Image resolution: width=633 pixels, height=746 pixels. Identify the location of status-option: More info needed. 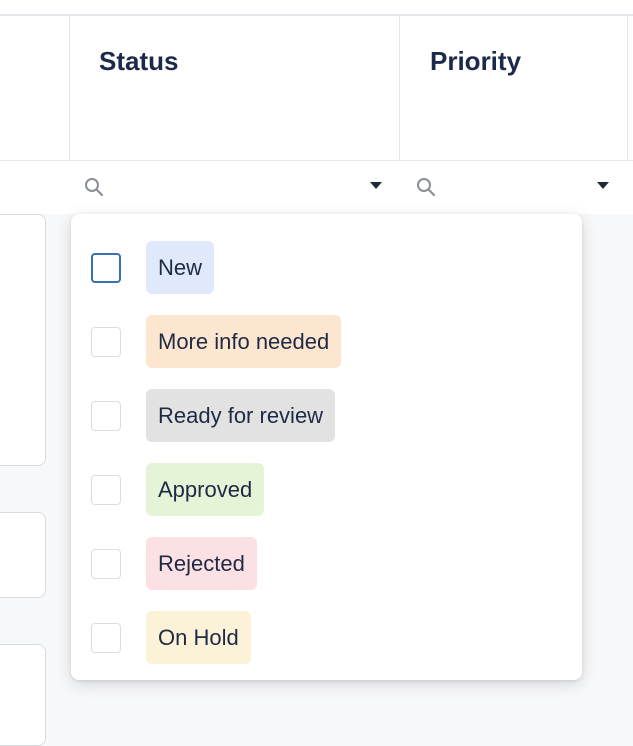
(326, 343).